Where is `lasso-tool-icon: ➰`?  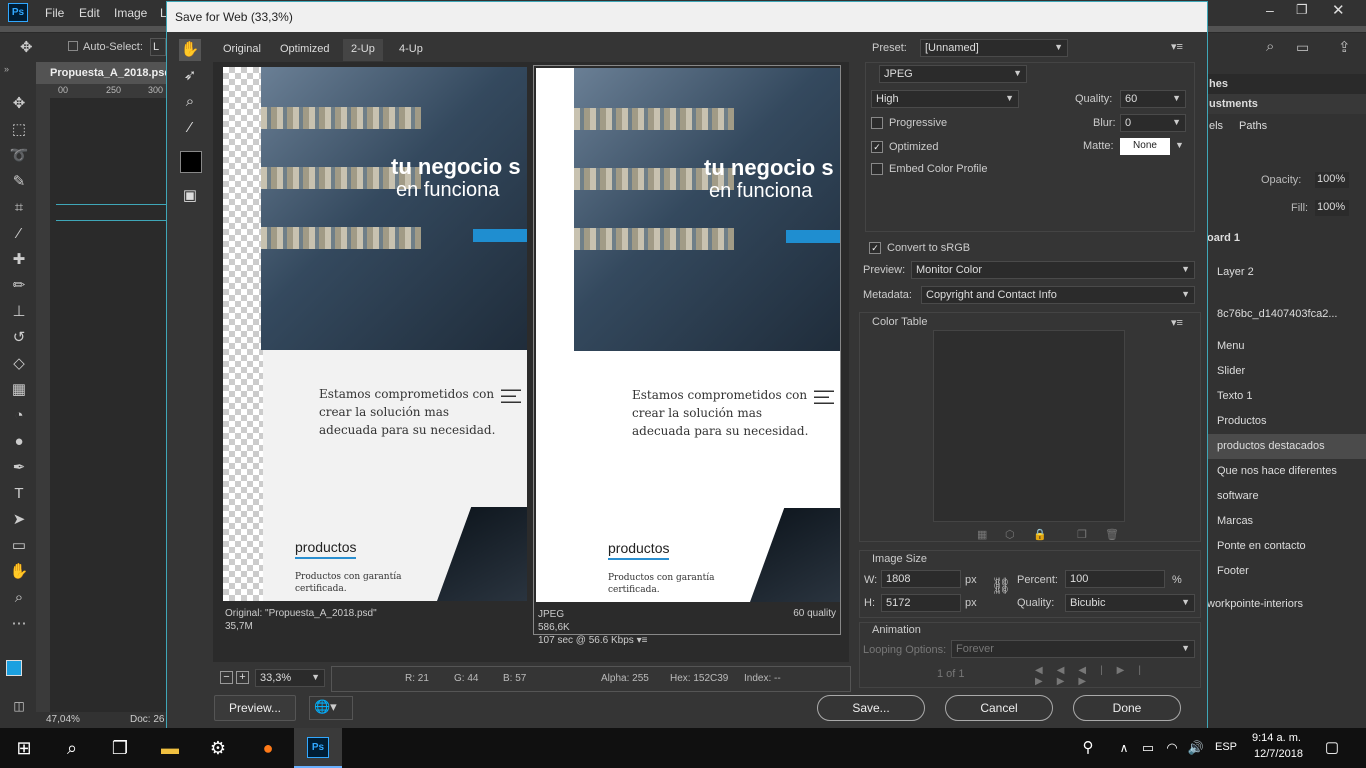 lasso-tool-icon: ➰ is located at coordinates (19, 156).